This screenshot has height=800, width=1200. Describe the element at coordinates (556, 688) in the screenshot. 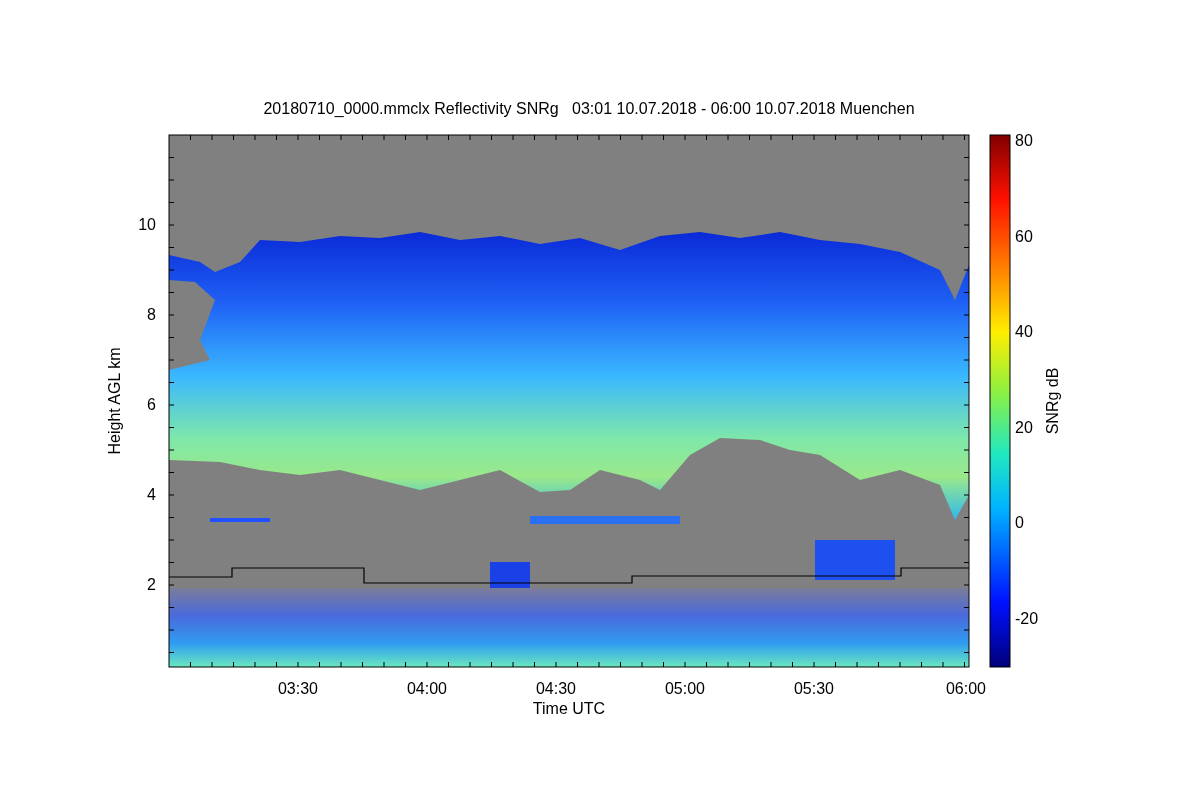

I see `x-tick-label: 04:30` at that location.